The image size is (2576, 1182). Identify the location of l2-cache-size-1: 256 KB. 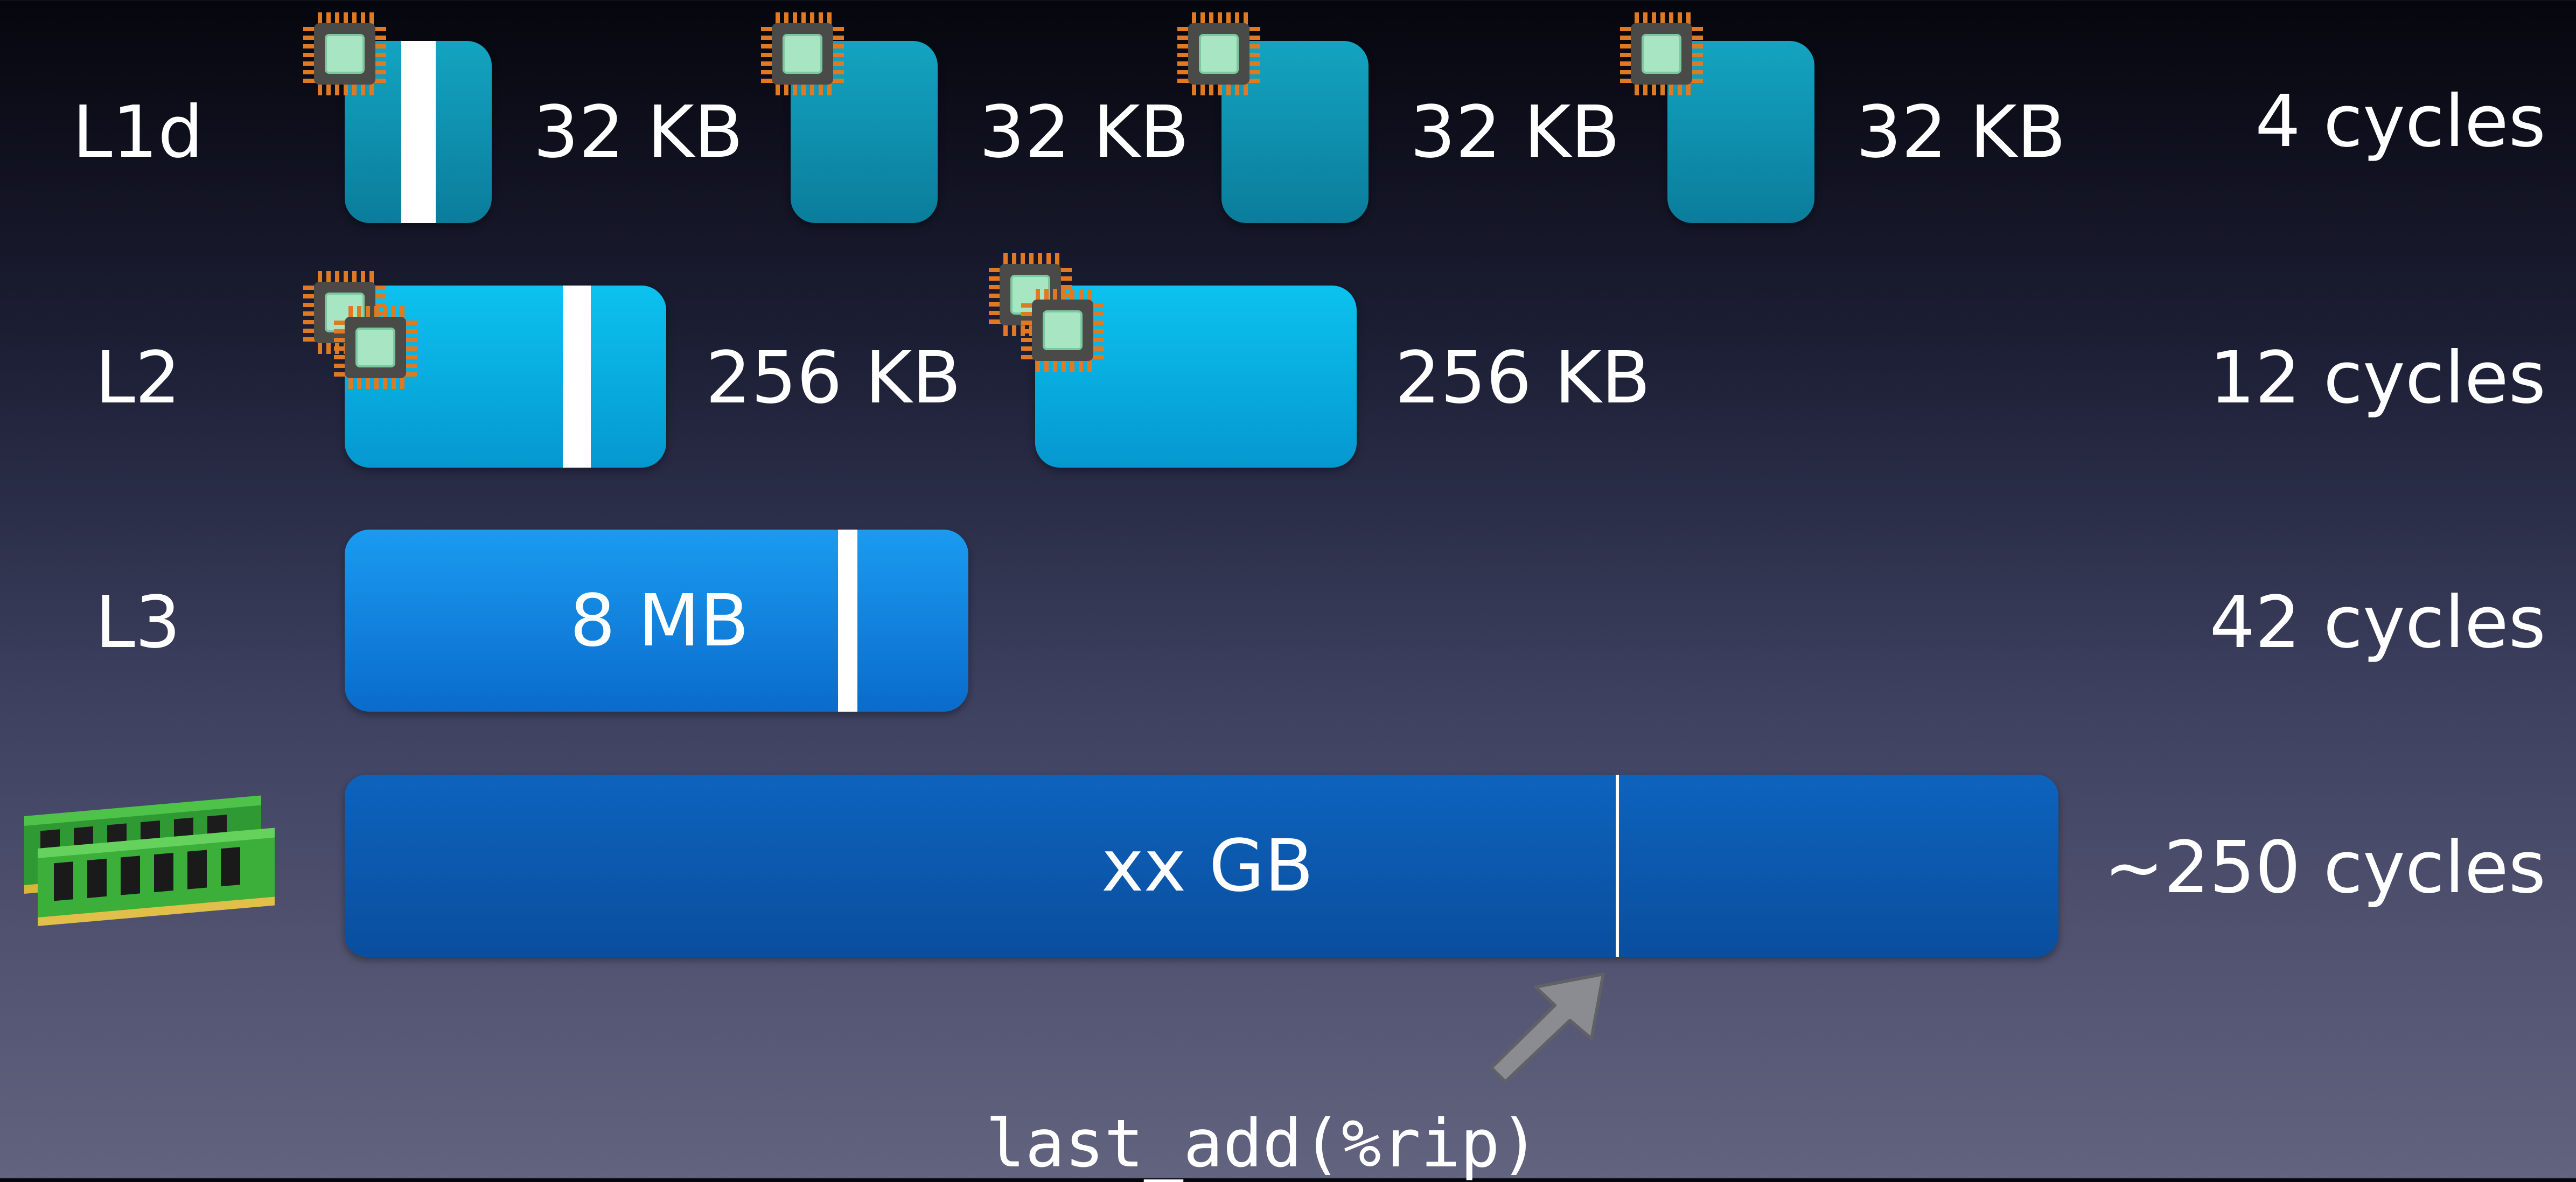
(833, 378).